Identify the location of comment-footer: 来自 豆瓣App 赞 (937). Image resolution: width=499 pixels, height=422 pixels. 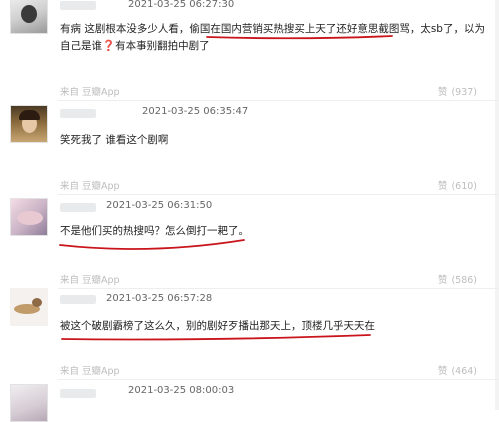
(249, 89).